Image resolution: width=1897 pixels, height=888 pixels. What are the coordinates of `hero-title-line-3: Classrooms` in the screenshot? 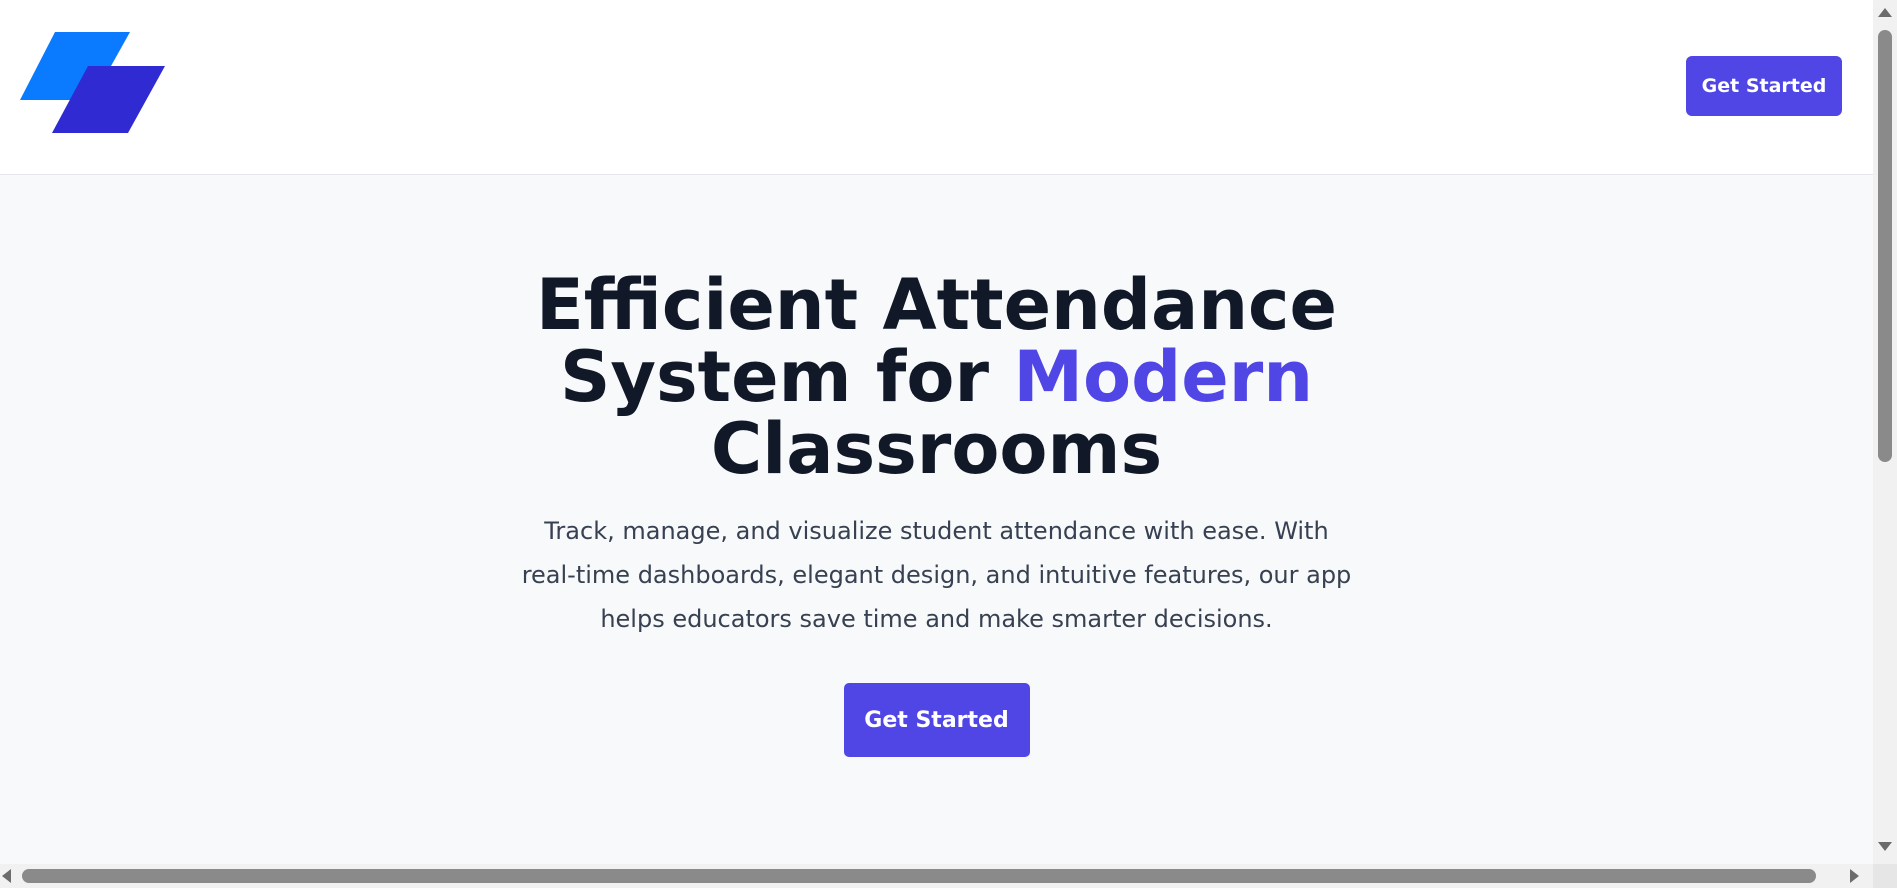 It's located at (936, 449).